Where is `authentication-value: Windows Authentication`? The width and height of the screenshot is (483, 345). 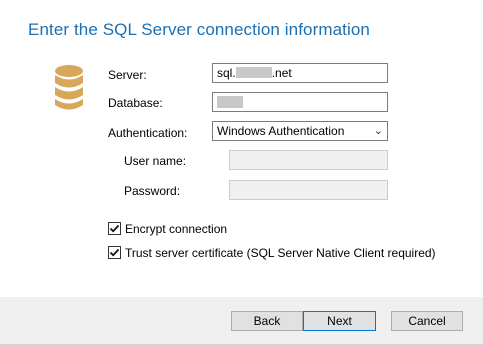 authentication-value: Windows Authentication is located at coordinates (281, 131).